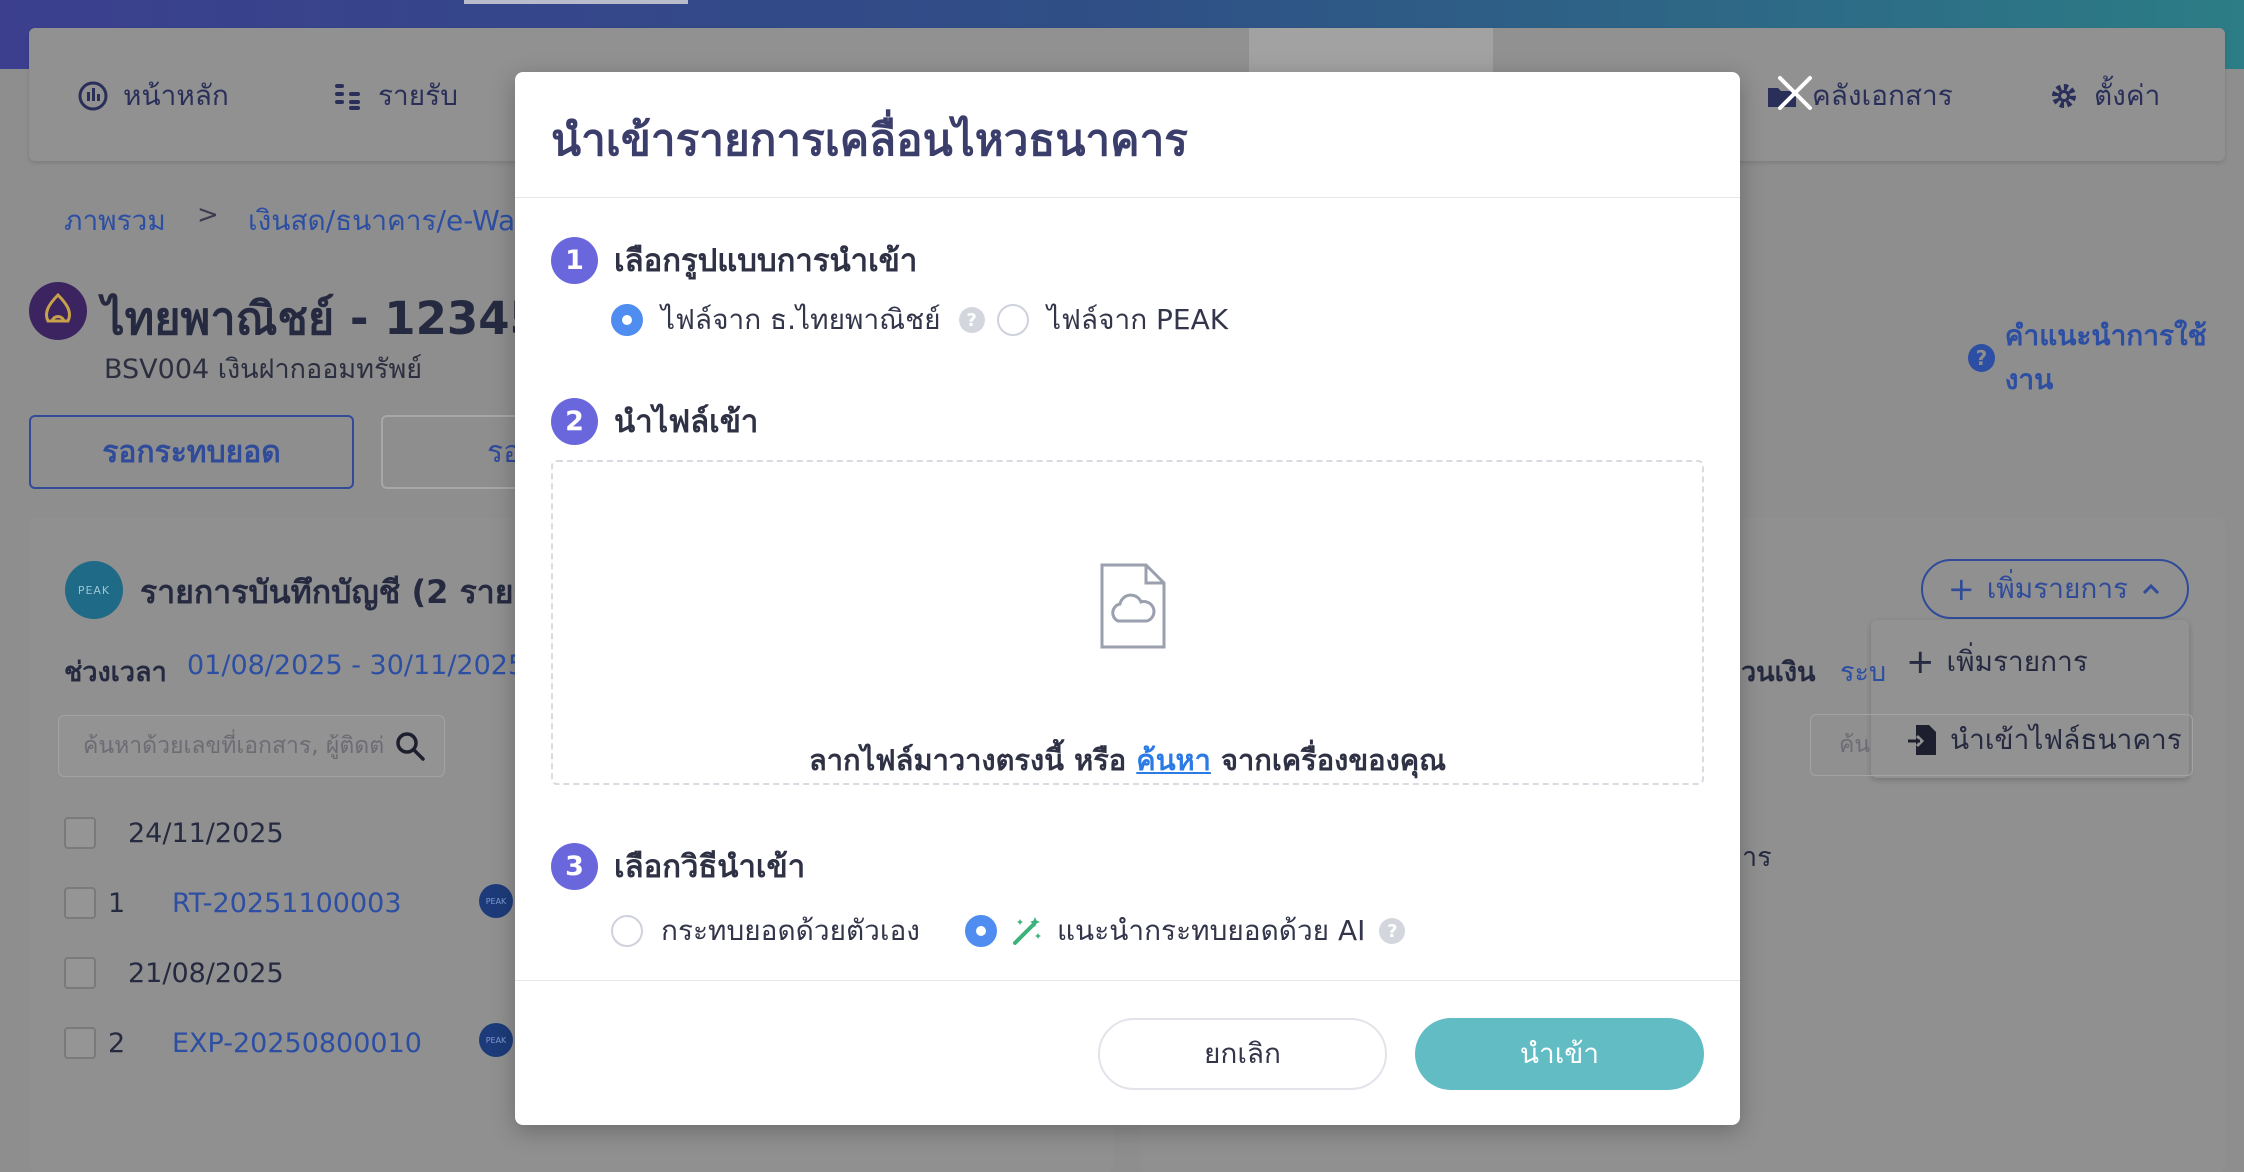 The height and width of the screenshot is (1172, 2244). Describe the element at coordinates (1882, 95) in the screenshot. I see `nav-documents-label: คลังเอกสาร` at that location.